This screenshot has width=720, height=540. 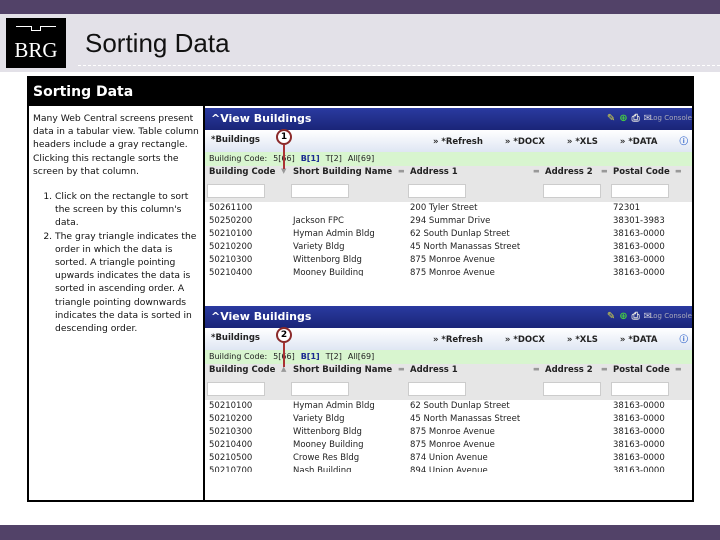 What do you see at coordinates (448, 208) in the screenshot?
I see `table-row: 50261100 200 Tyler Street 72301` at bounding box center [448, 208].